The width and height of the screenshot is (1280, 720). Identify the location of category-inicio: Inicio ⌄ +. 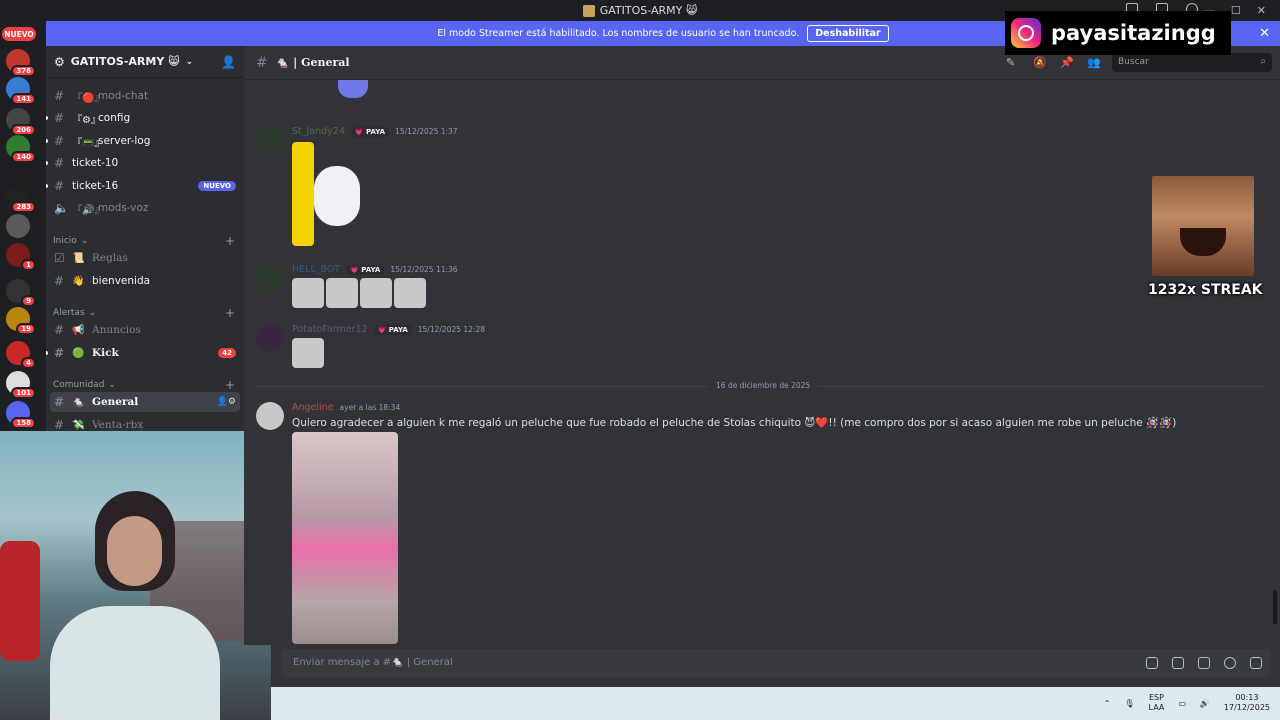
(144, 241).